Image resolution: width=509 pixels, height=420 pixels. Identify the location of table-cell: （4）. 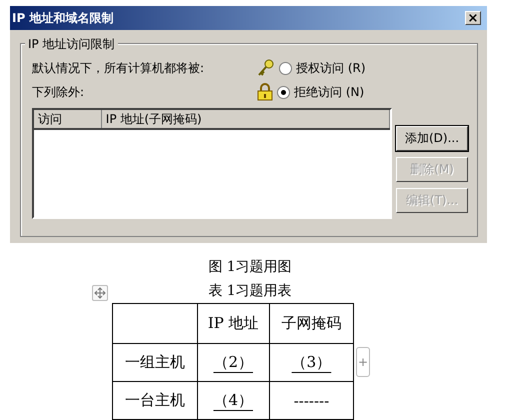
(233, 400).